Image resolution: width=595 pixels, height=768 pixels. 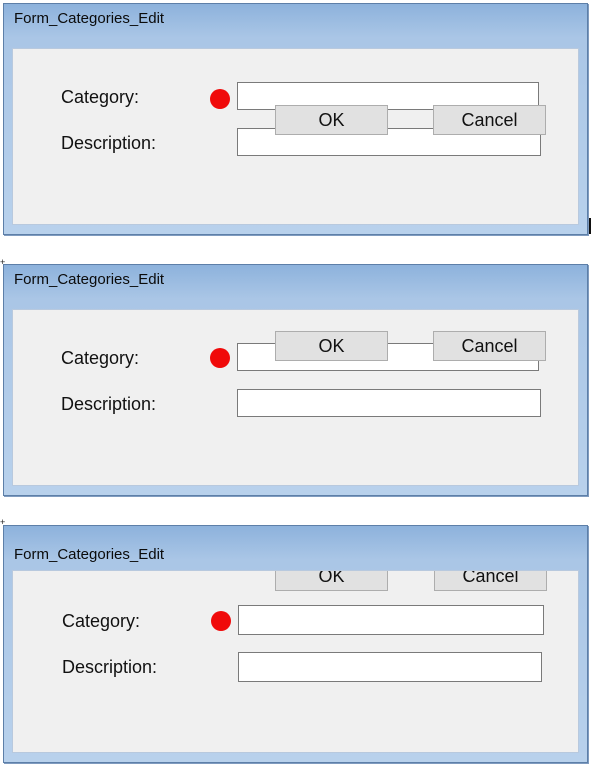 What do you see at coordinates (590, 226) in the screenshot?
I see `window-edge-mark` at bounding box center [590, 226].